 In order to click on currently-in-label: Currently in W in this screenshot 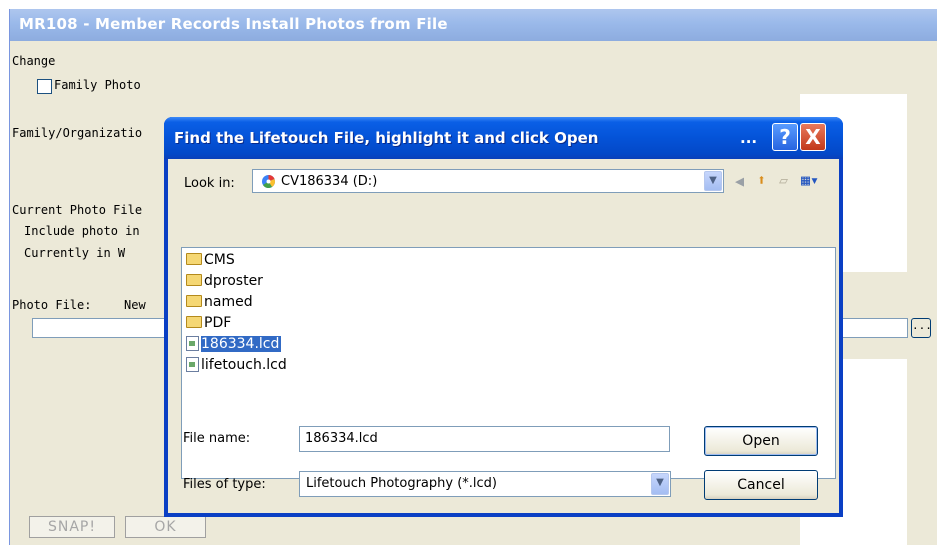, I will do `click(75, 253)`.